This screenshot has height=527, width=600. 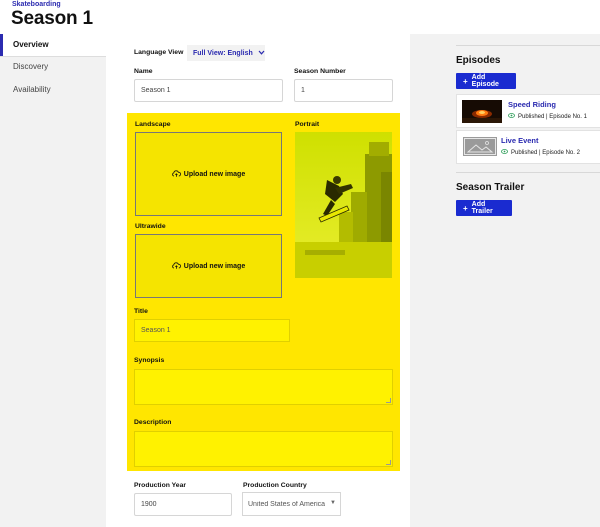 What do you see at coordinates (149, 360) in the screenshot?
I see `synopsis-label: Synopsis` at bounding box center [149, 360].